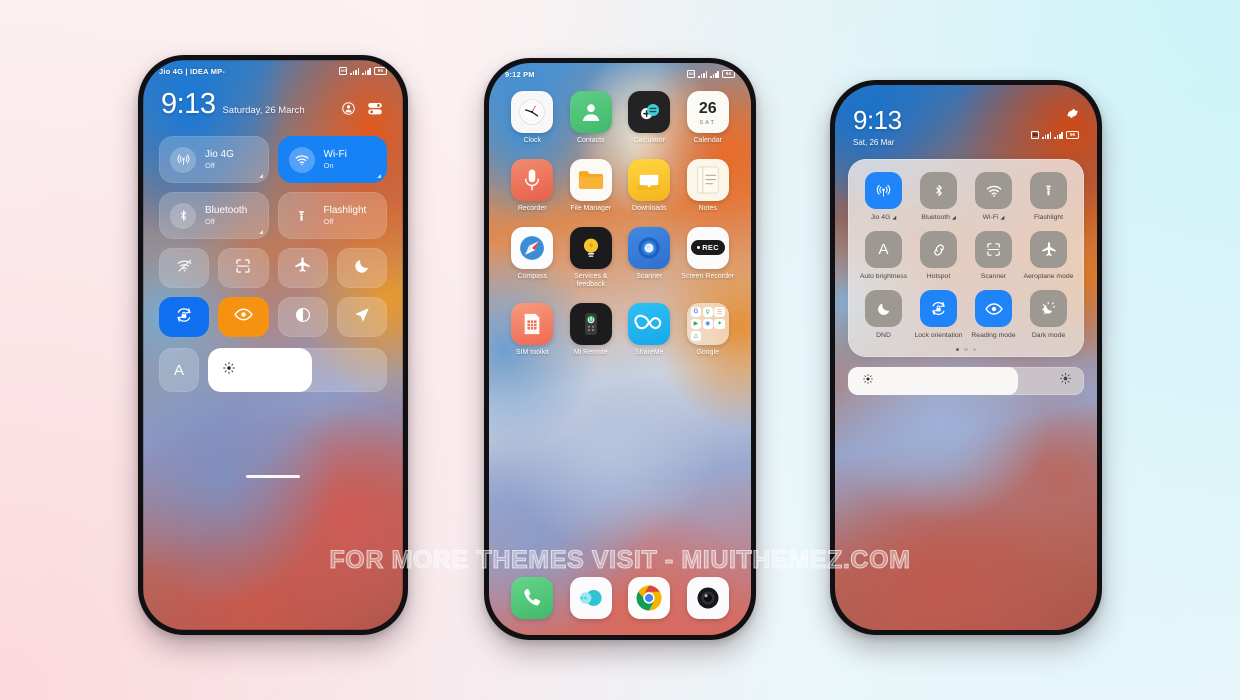 The height and width of the screenshot is (700, 1240). Describe the element at coordinates (868, 381) in the screenshot. I see `brightness-low-icon` at that location.